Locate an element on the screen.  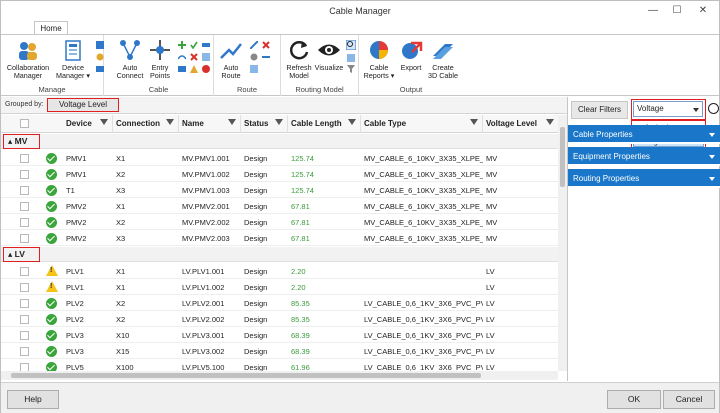
auto-route-button: Auto Route is located at coordinates (231, 59).